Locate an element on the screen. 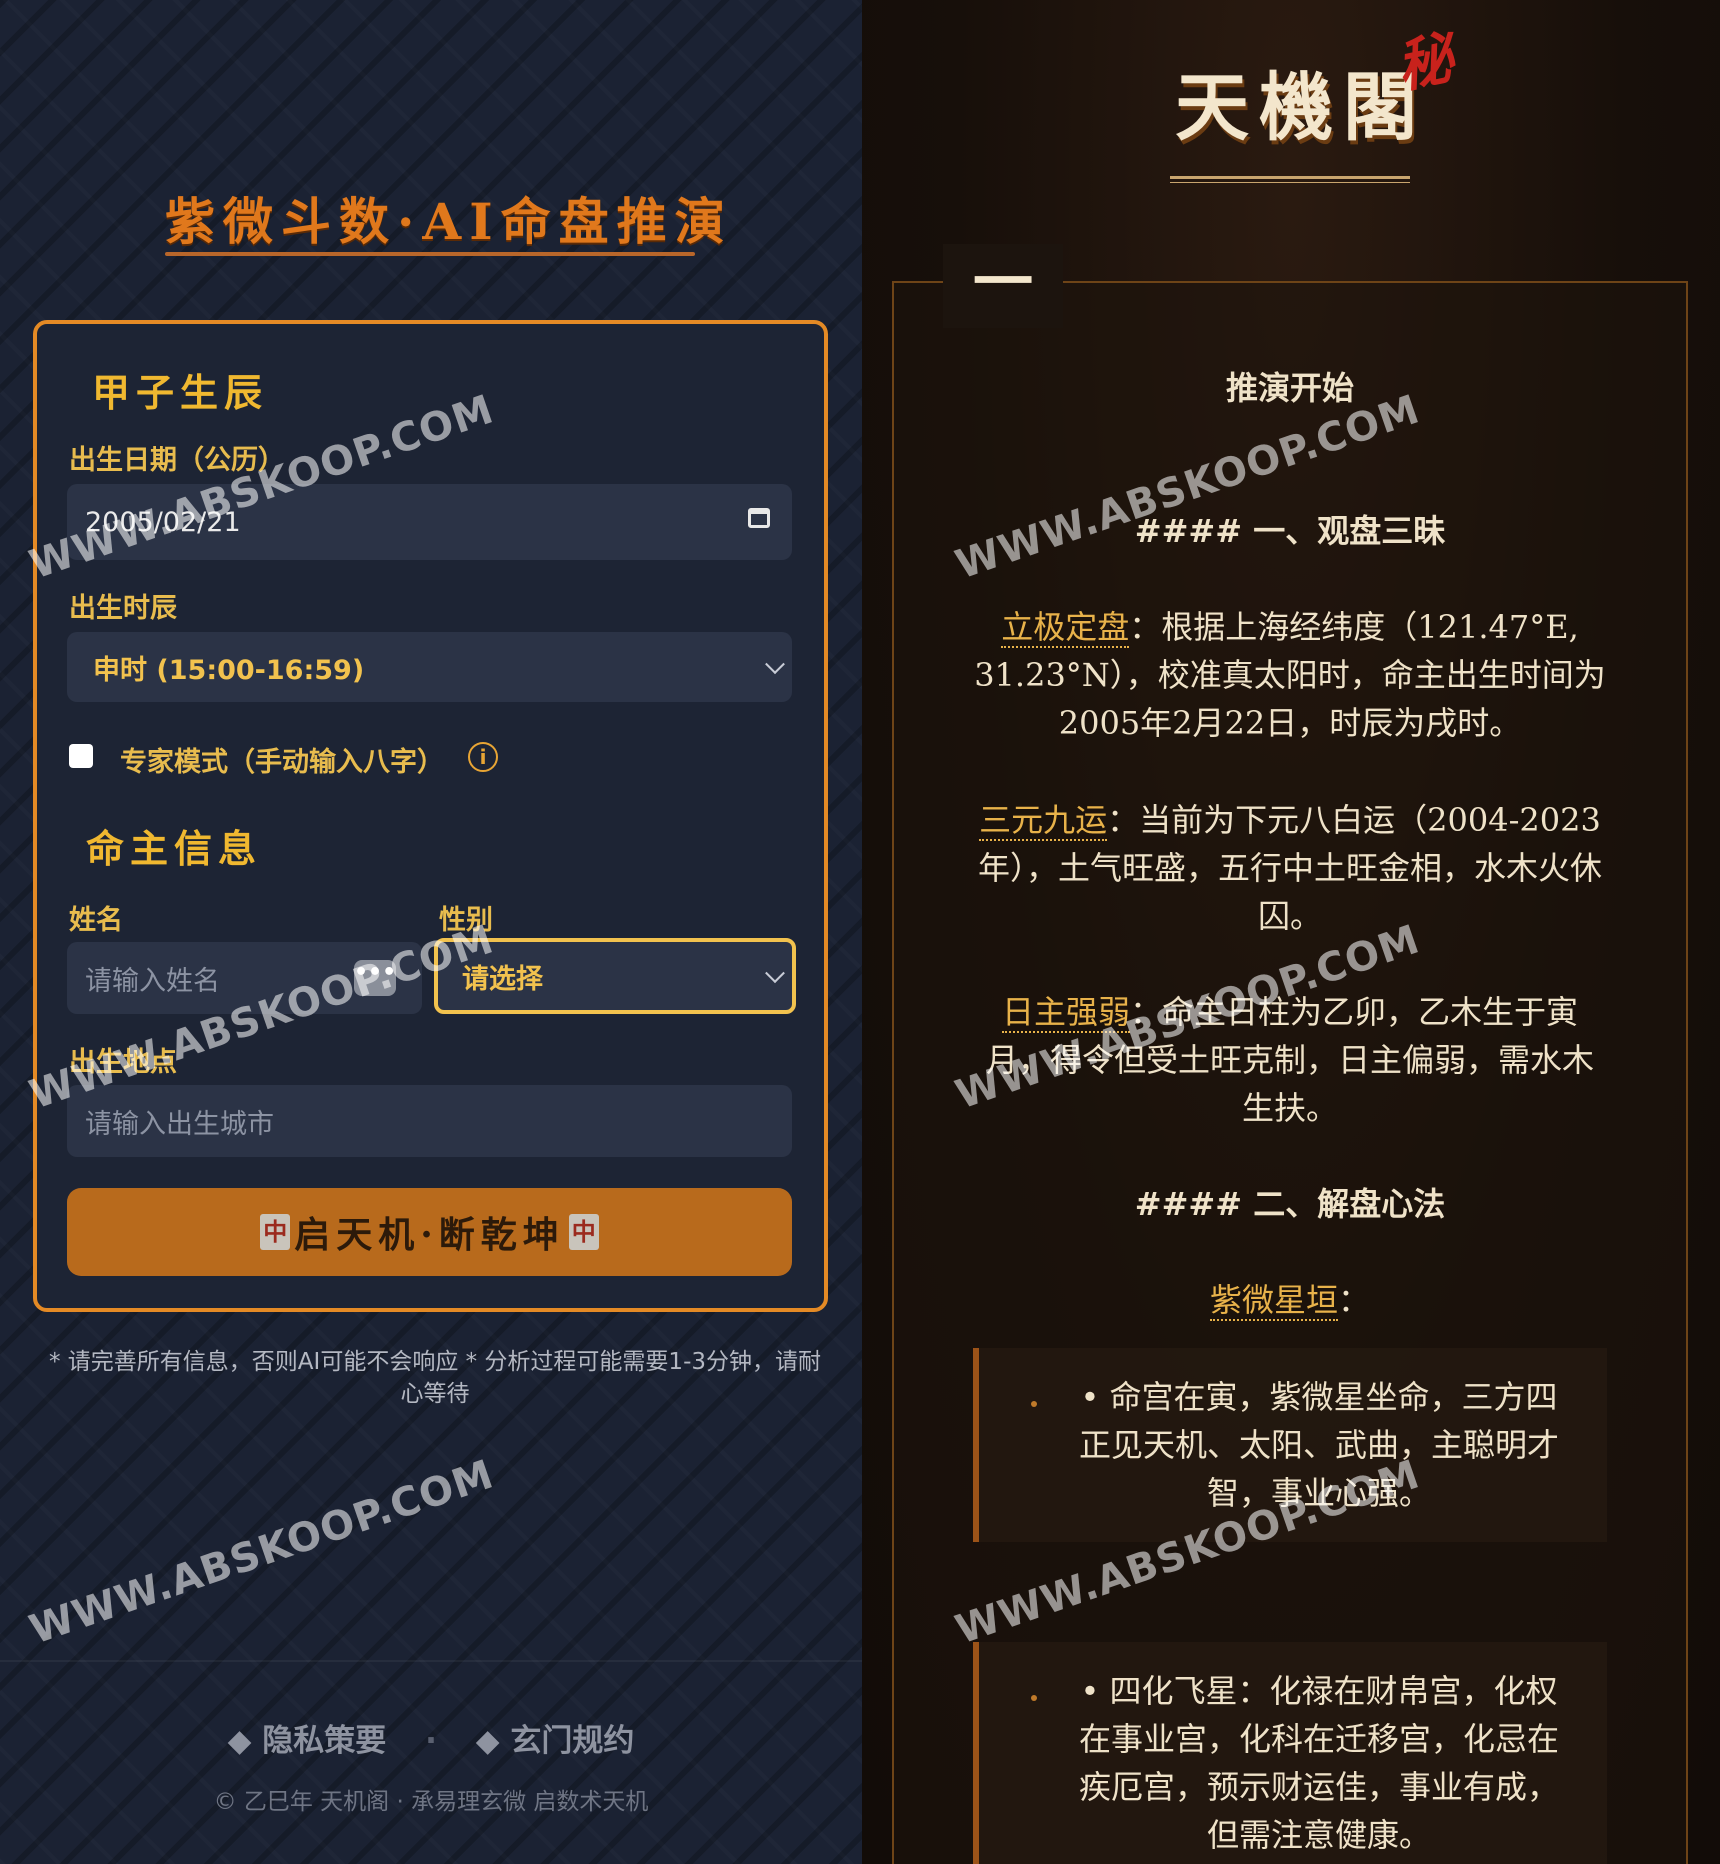  submit-button: 中 启天机·断乾坤 中 is located at coordinates (429, 1232).